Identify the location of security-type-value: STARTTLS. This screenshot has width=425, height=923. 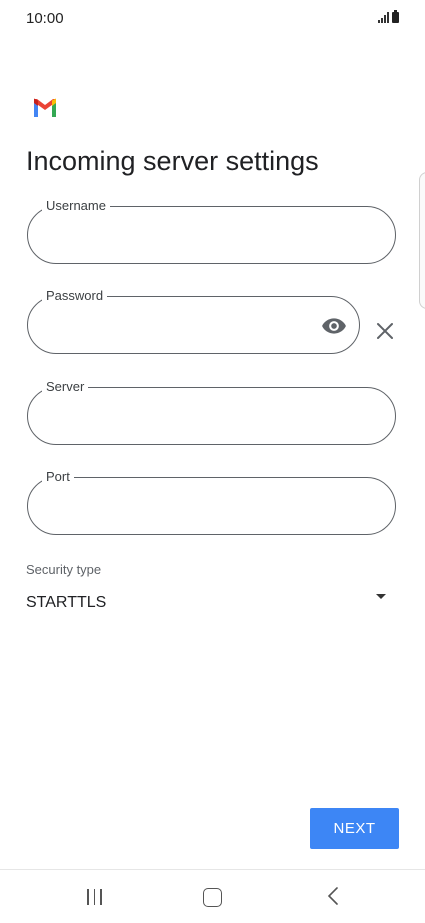
(66, 602).